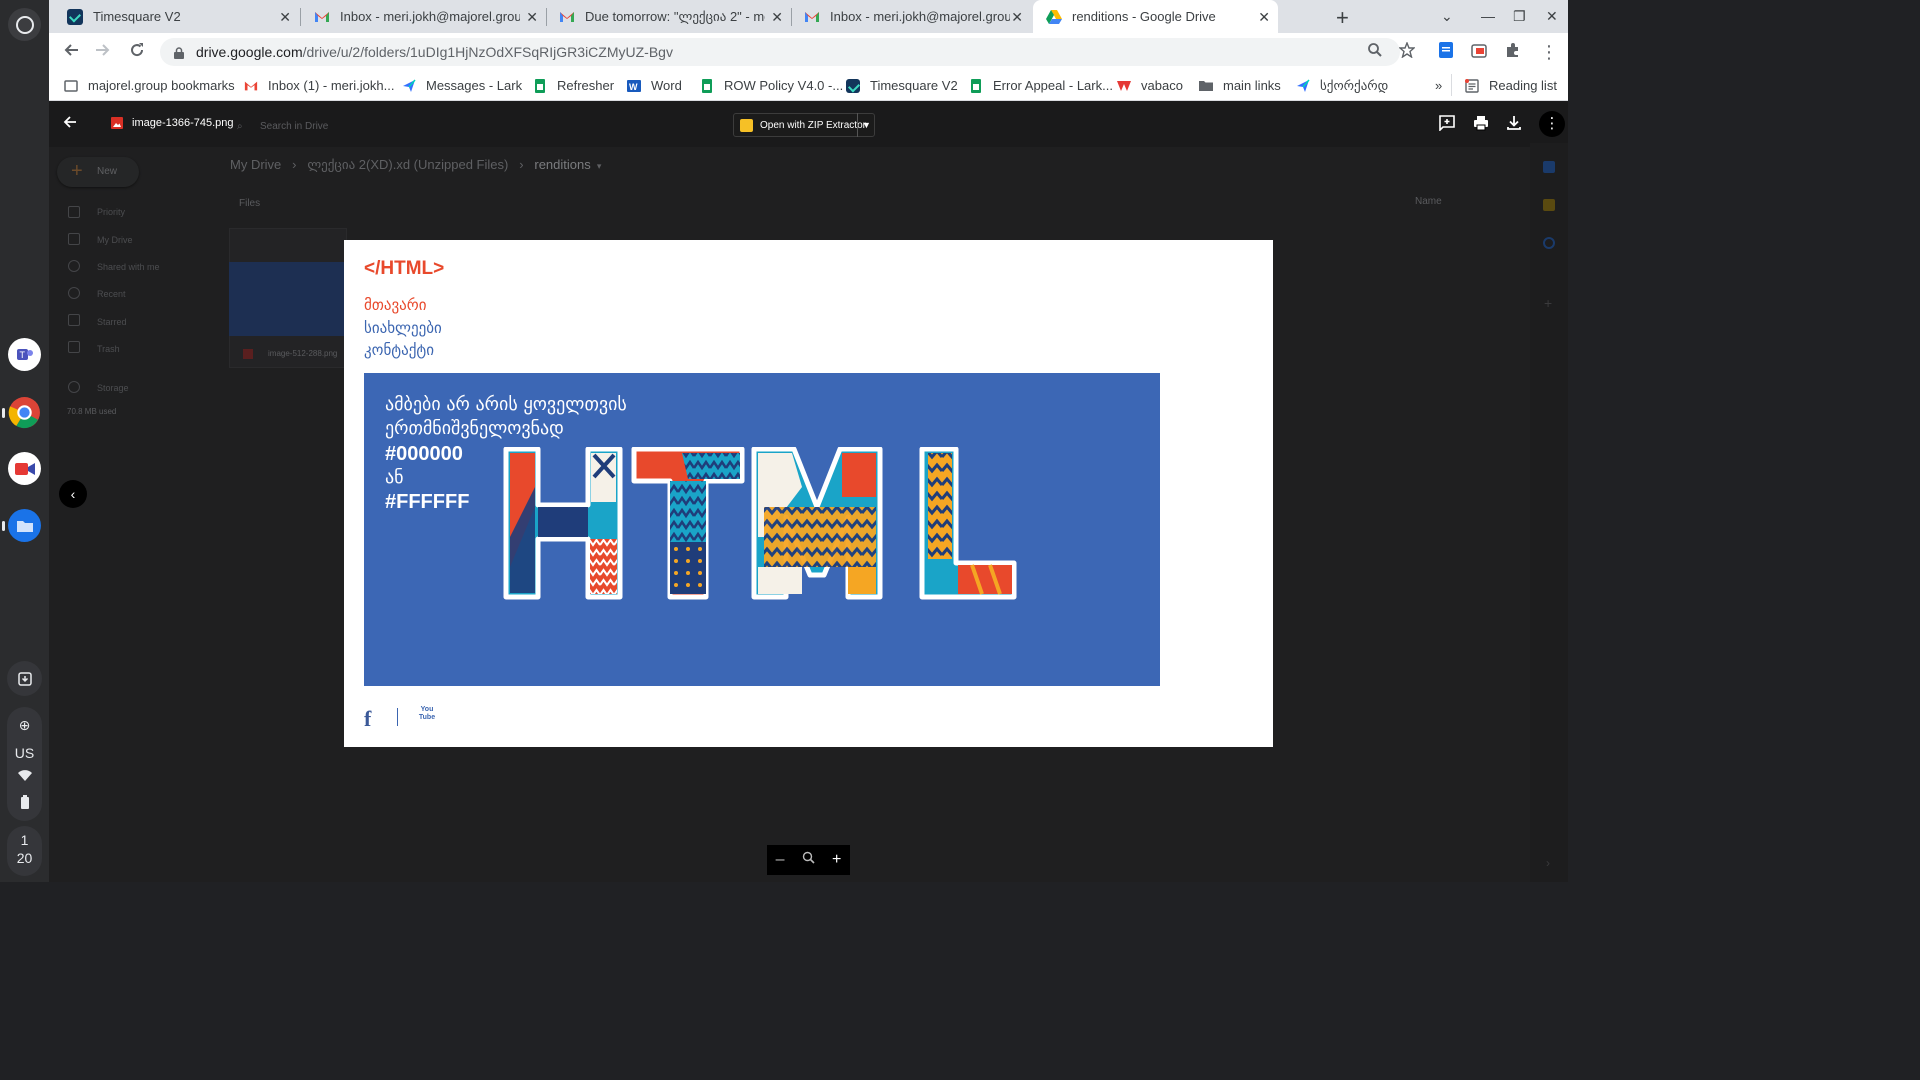 Image resolution: width=1920 pixels, height=1080 pixels. Describe the element at coordinates (137, 16) in the screenshot. I see `tab-title: Timesquare V2` at that location.